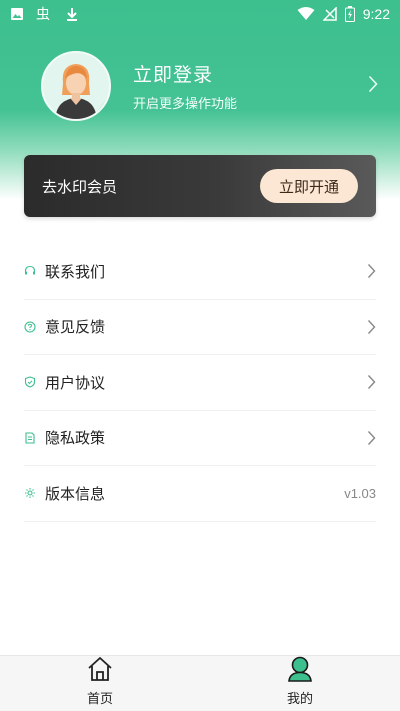 This screenshot has width=400, height=711. Describe the element at coordinates (376, 14) in the screenshot. I see `status-time: 9:22` at that location.